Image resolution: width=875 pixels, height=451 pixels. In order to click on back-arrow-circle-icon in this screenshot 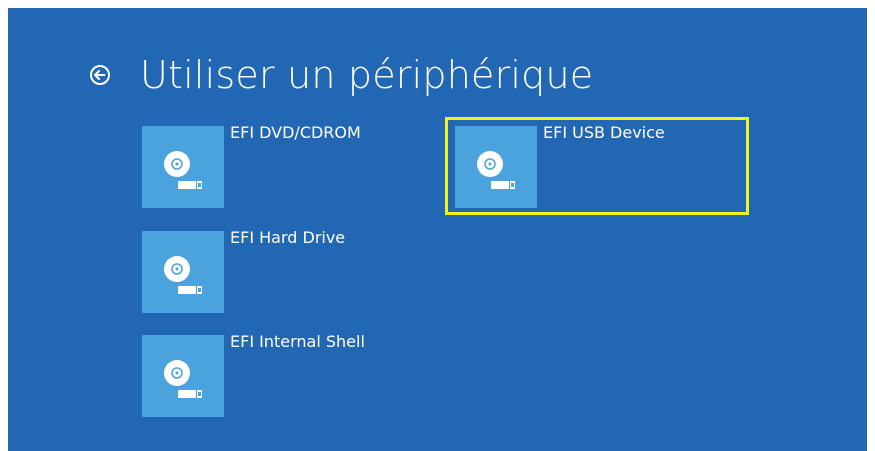, I will do `click(100, 75)`.